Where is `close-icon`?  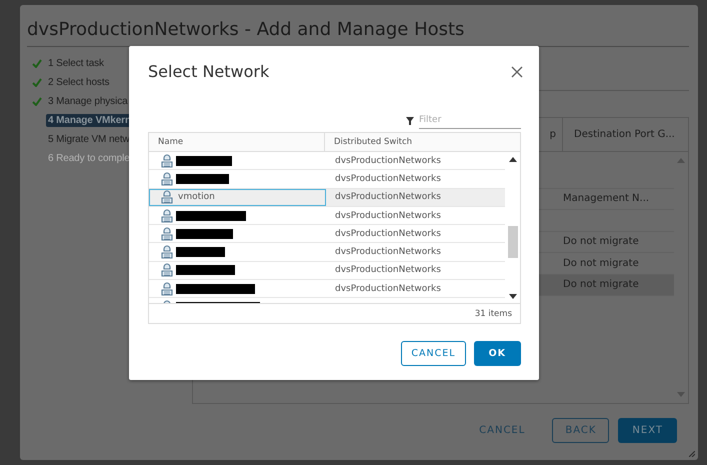 close-icon is located at coordinates (517, 72).